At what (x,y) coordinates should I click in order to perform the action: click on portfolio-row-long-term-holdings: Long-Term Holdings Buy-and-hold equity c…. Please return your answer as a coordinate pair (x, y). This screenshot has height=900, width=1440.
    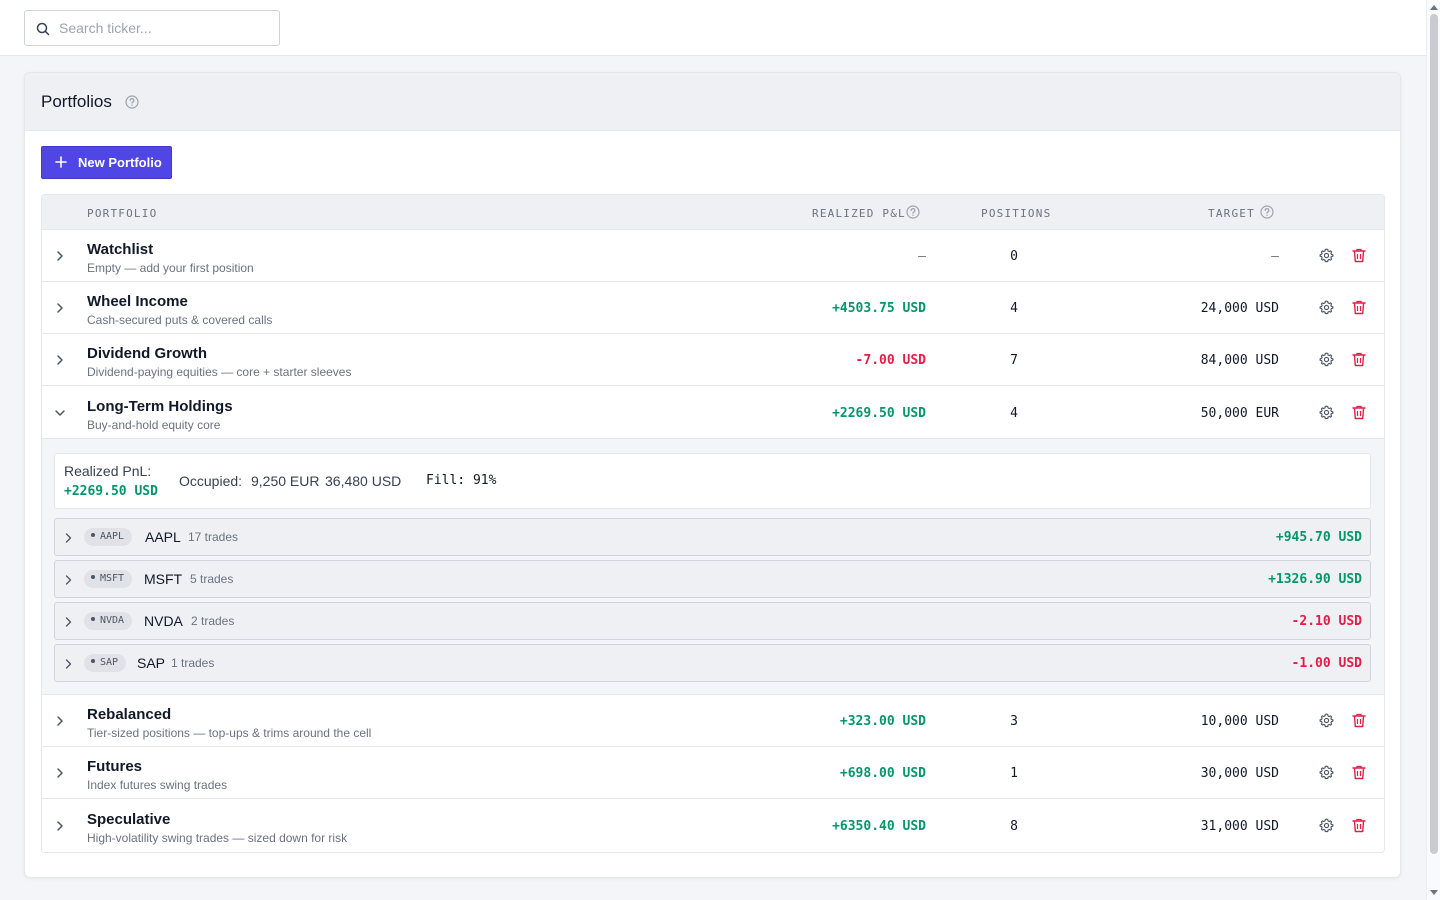
    Looking at the image, I should click on (713, 413).